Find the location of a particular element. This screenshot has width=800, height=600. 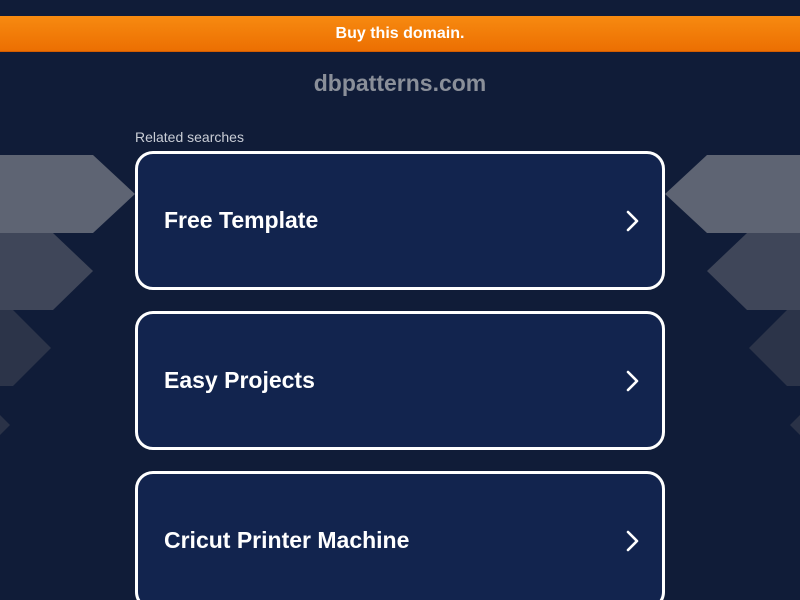

buy-domain-banner: Buy this domain. is located at coordinates (400, 34).